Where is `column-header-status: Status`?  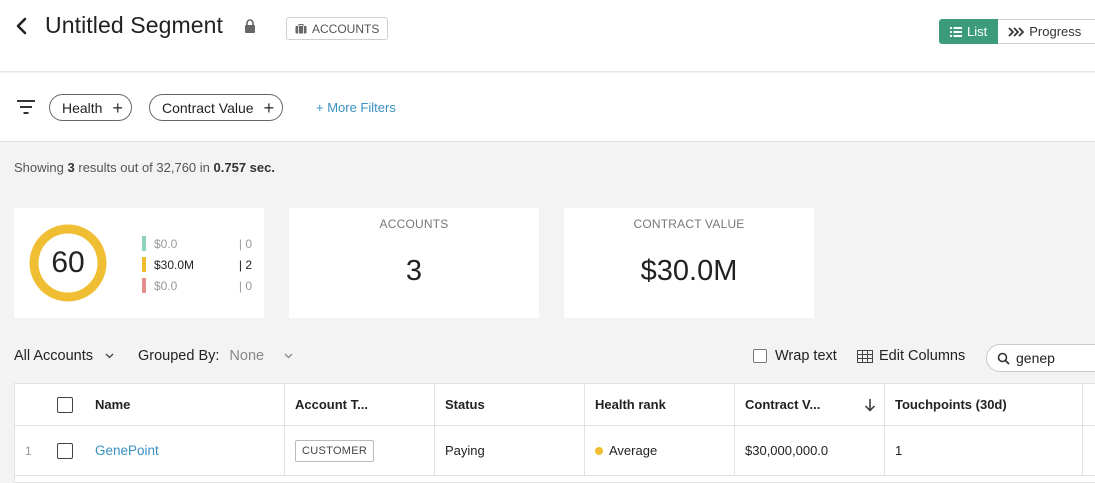 column-header-status: Status is located at coordinates (510, 404).